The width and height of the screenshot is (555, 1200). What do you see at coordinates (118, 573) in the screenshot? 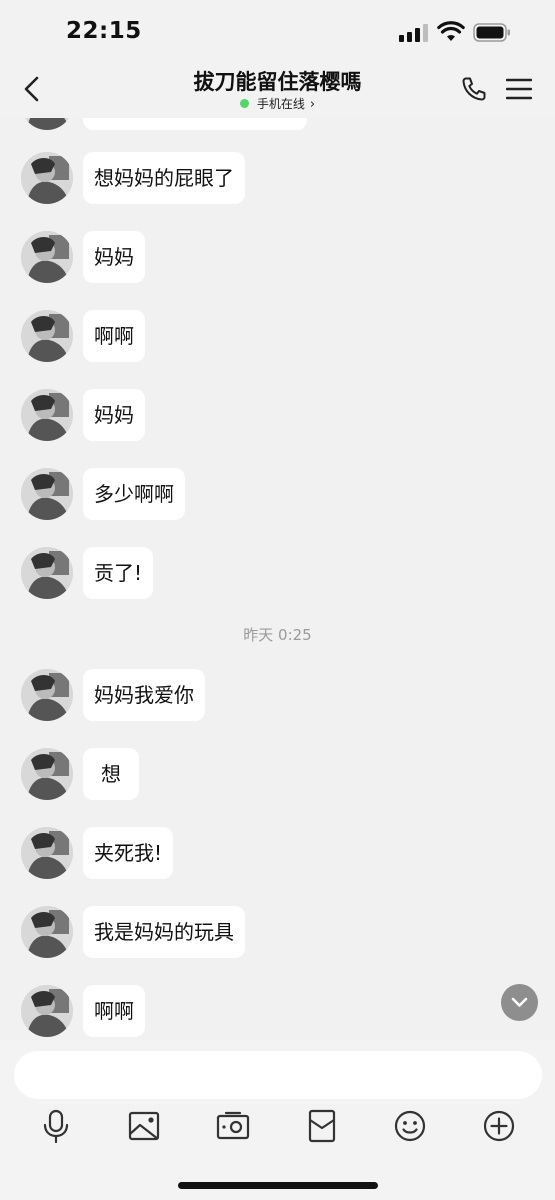
I see `message-bubble: 贡了!` at bounding box center [118, 573].